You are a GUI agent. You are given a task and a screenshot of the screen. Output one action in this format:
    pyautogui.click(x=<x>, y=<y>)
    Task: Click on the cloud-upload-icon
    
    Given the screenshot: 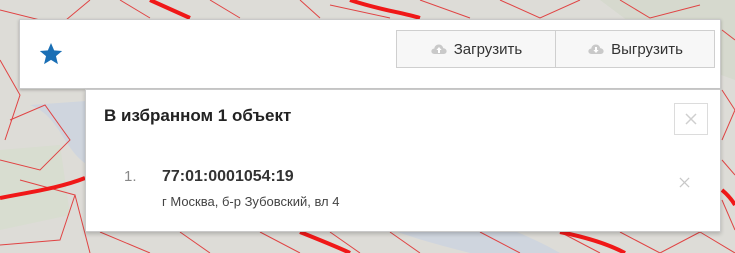 What is the action you would take?
    pyautogui.click(x=439, y=49)
    